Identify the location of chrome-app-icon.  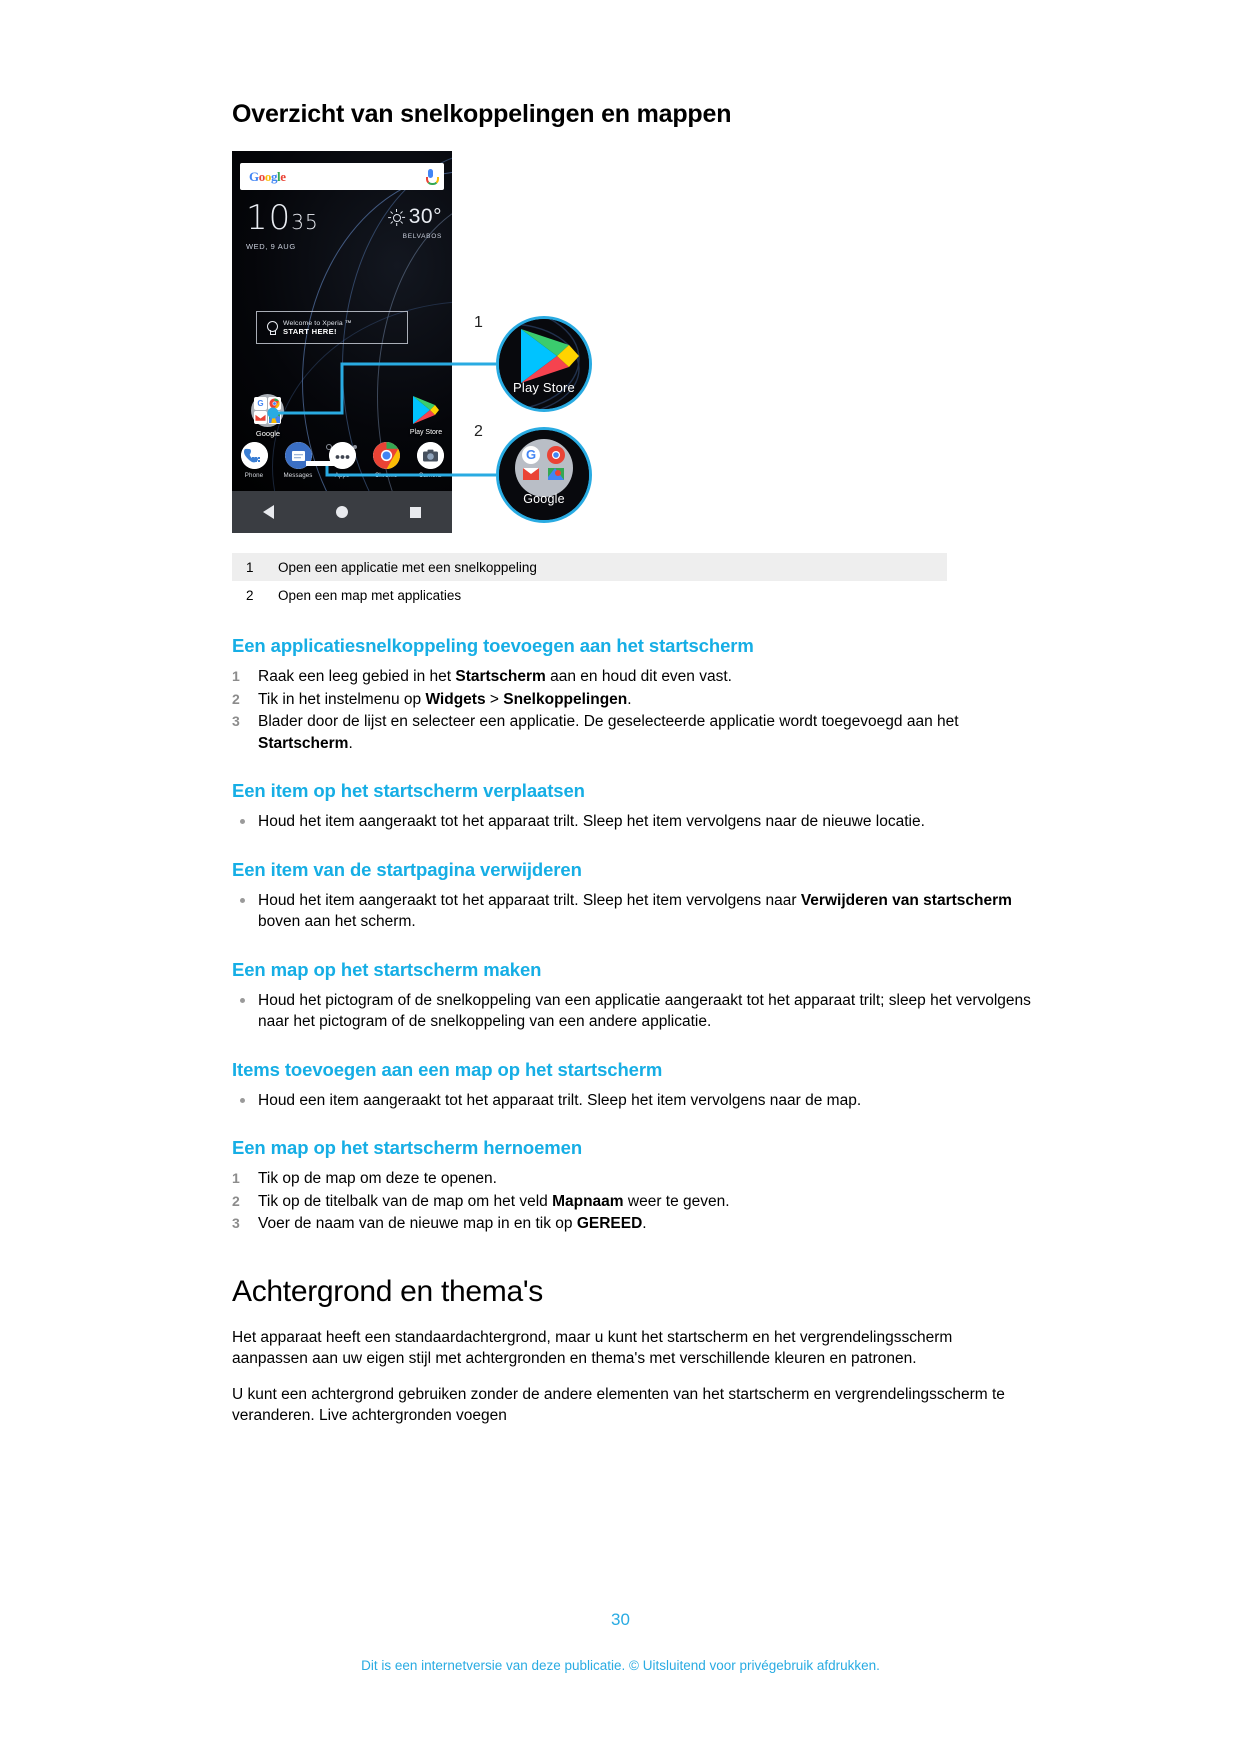
(274, 403).